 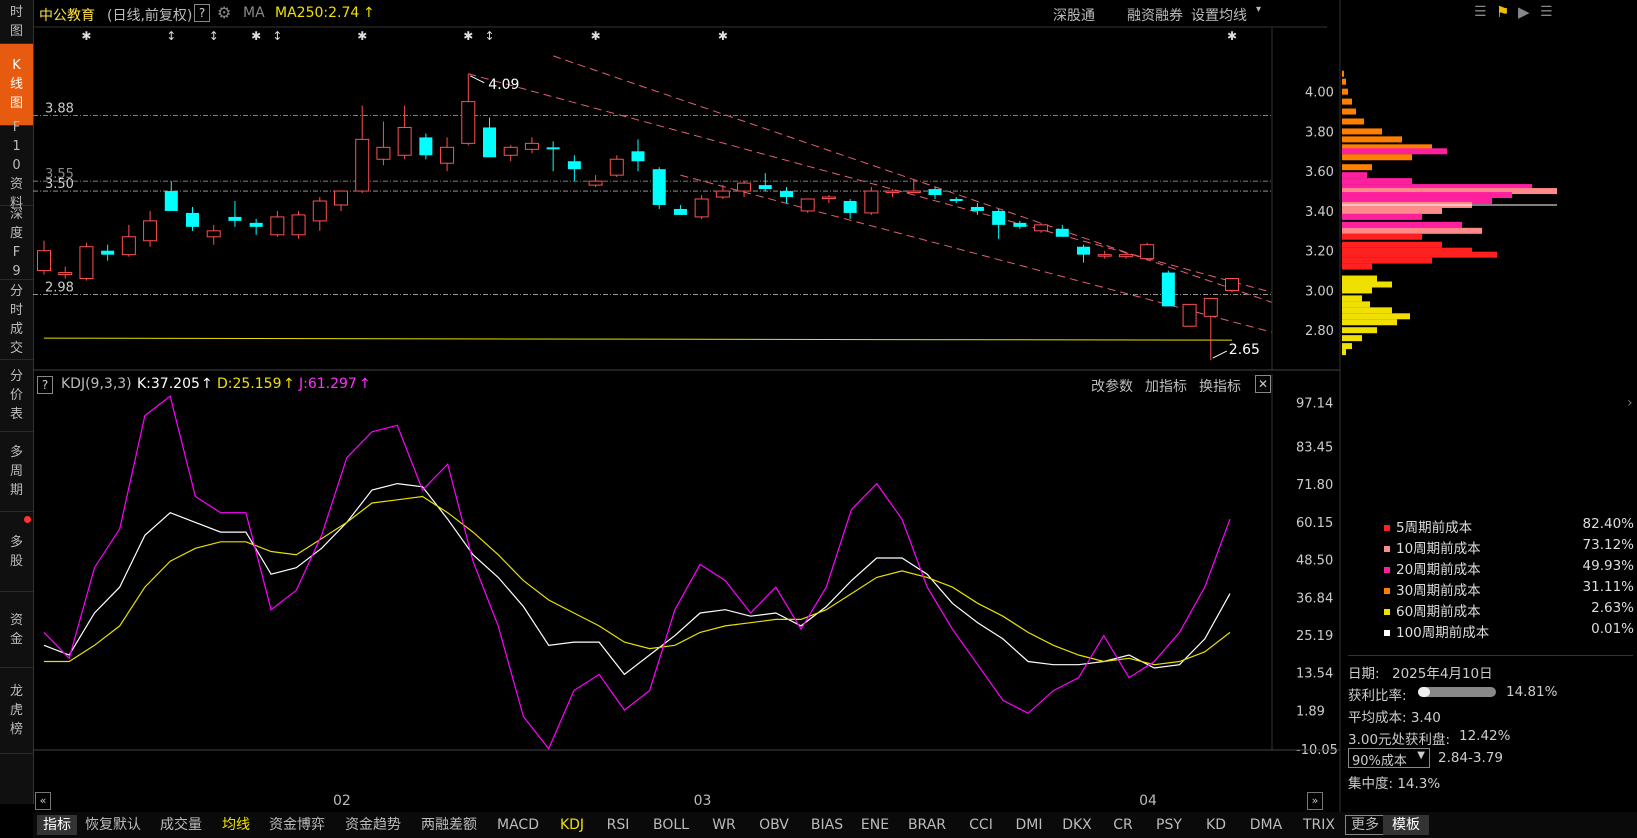 What do you see at coordinates (1169, 825) in the screenshot?
I see `tab-item: PSY` at bounding box center [1169, 825].